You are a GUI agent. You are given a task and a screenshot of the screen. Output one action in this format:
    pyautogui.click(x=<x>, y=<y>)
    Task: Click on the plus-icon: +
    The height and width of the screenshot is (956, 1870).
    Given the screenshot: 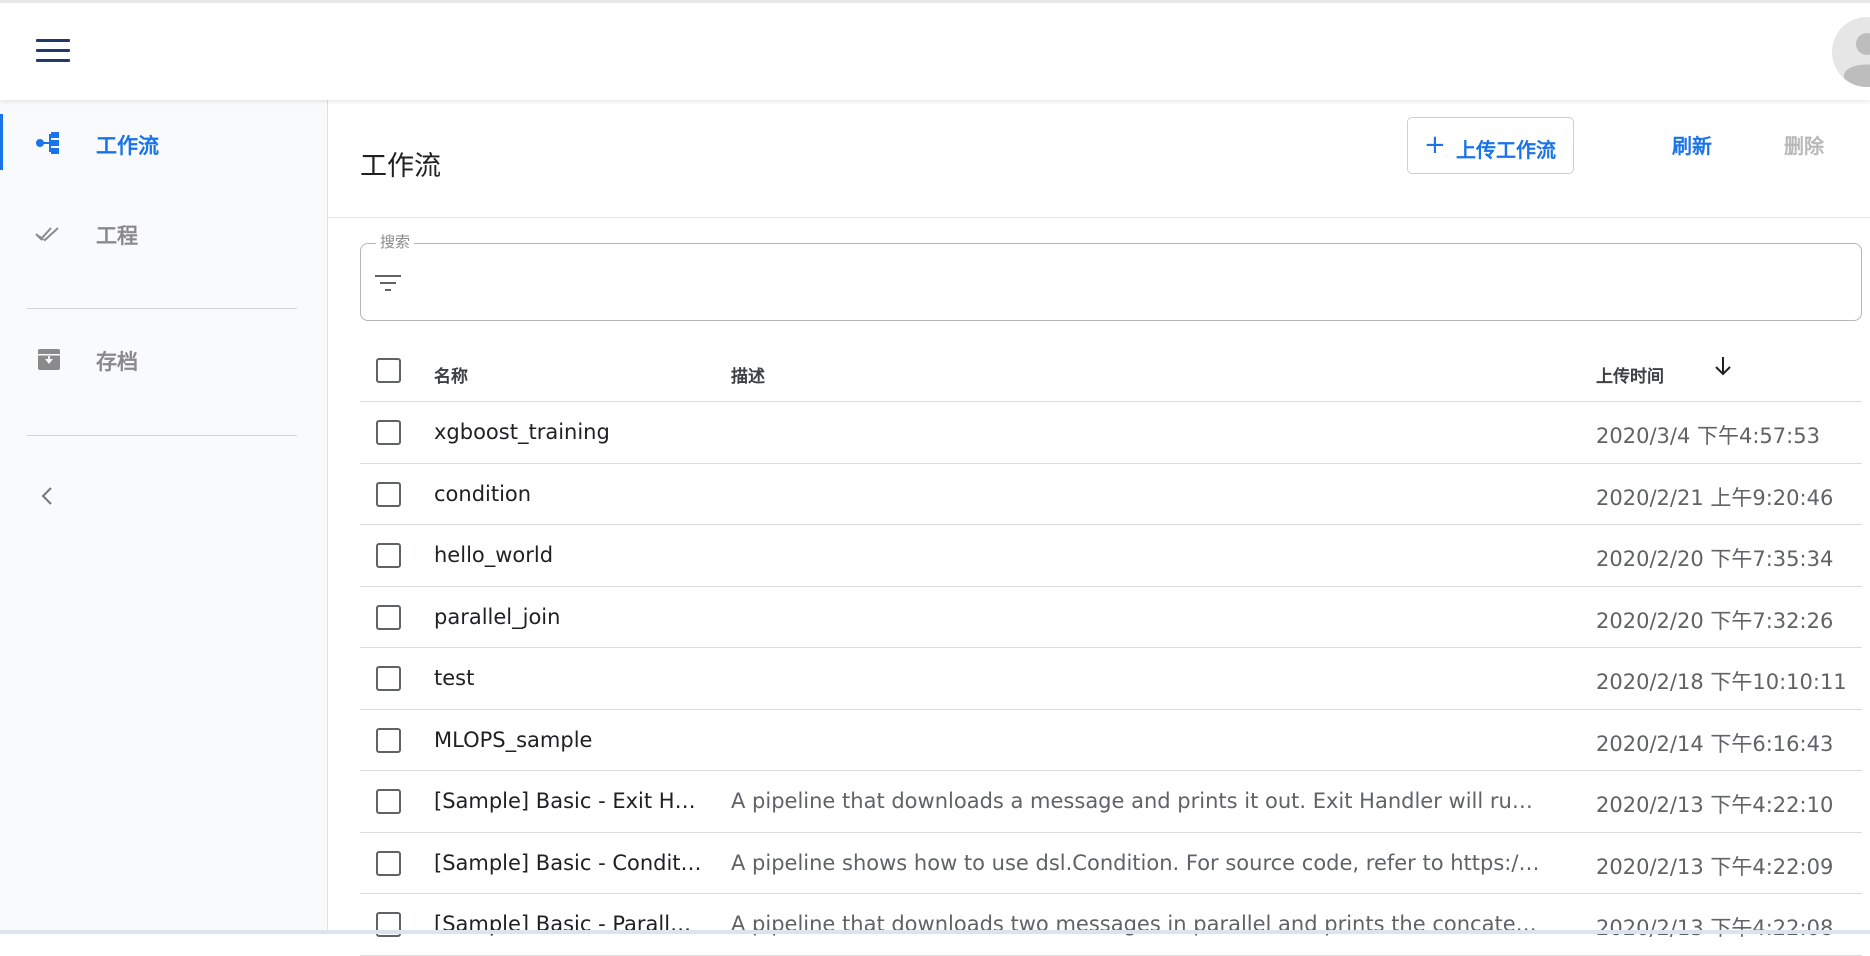 What is the action you would take?
    pyautogui.click(x=1435, y=145)
    